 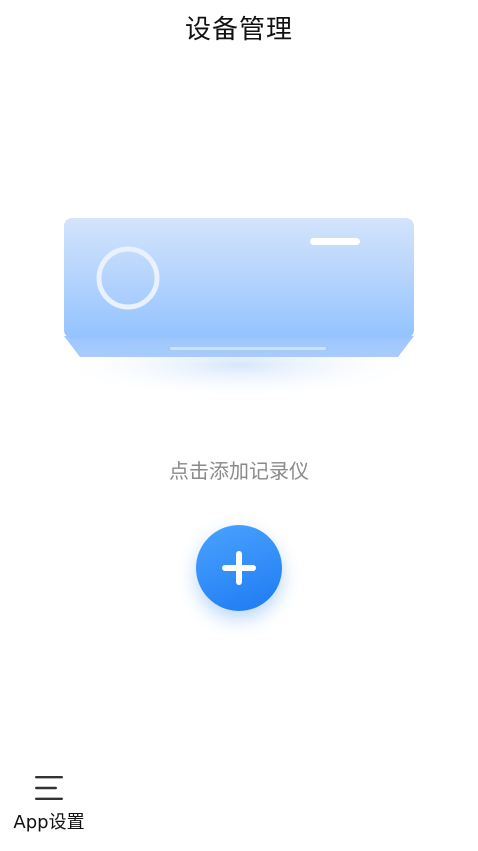 I want to click on empty-state-hint: 点击添加记录仪, so click(x=239, y=471).